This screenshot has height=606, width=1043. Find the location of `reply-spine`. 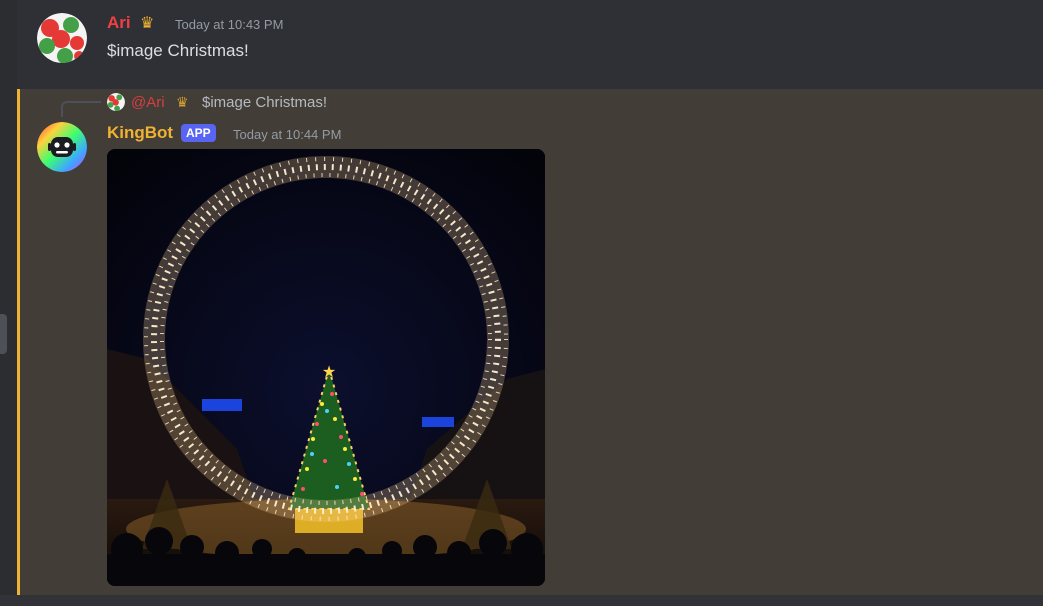

reply-spine is located at coordinates (81, 109).